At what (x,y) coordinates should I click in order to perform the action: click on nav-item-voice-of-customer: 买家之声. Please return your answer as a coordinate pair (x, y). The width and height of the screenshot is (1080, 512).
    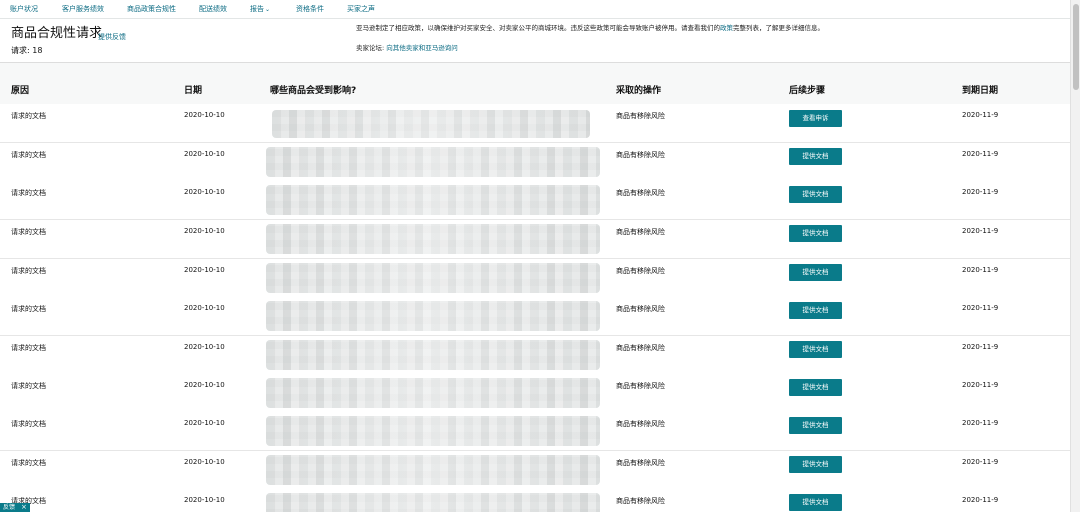
    Looking at the image, I should click on (361, 9).